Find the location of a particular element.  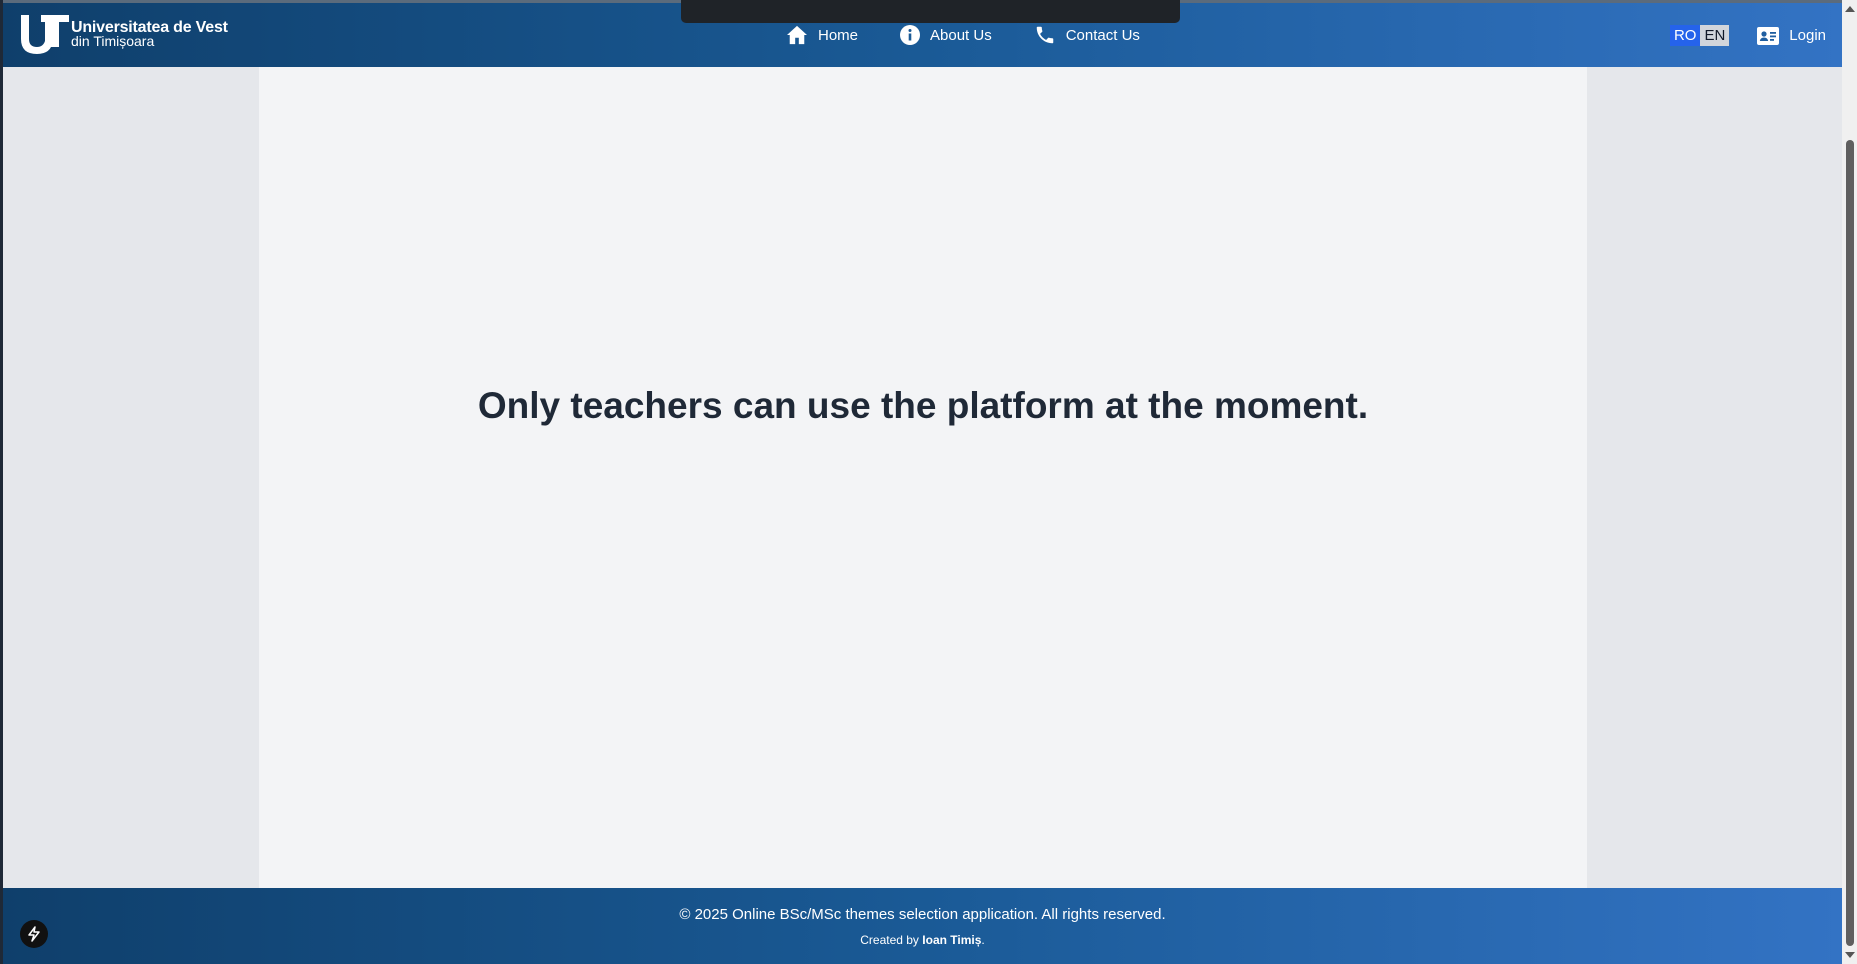

credits-prefix: Created by is located at coordinates (891, 940).